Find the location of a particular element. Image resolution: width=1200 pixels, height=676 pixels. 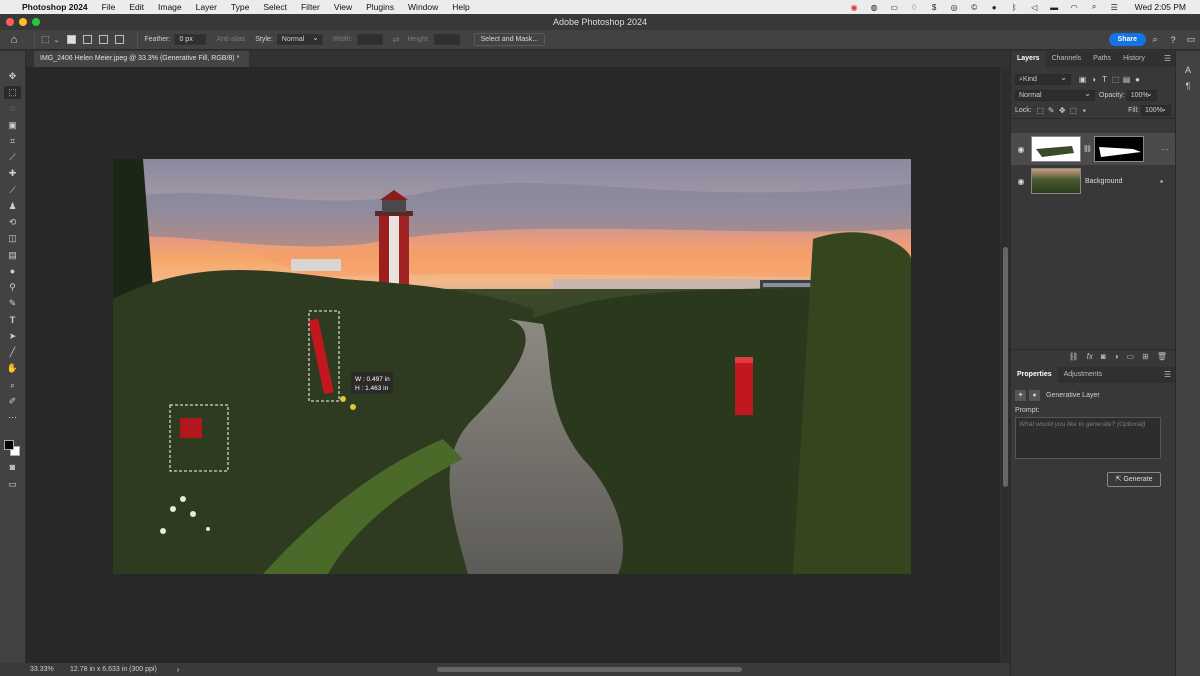

lasso-tool-icon: ◌ is located at coordinates (12, 108).